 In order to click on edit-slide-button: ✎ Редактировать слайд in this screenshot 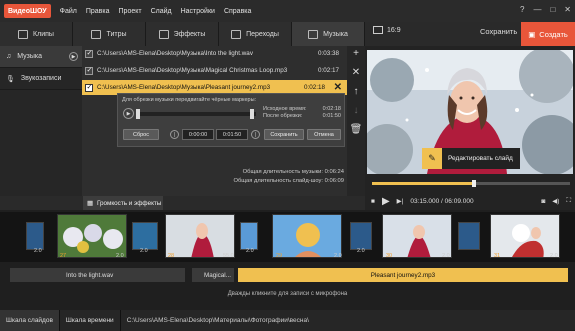, I will do `click(471, 158)`.